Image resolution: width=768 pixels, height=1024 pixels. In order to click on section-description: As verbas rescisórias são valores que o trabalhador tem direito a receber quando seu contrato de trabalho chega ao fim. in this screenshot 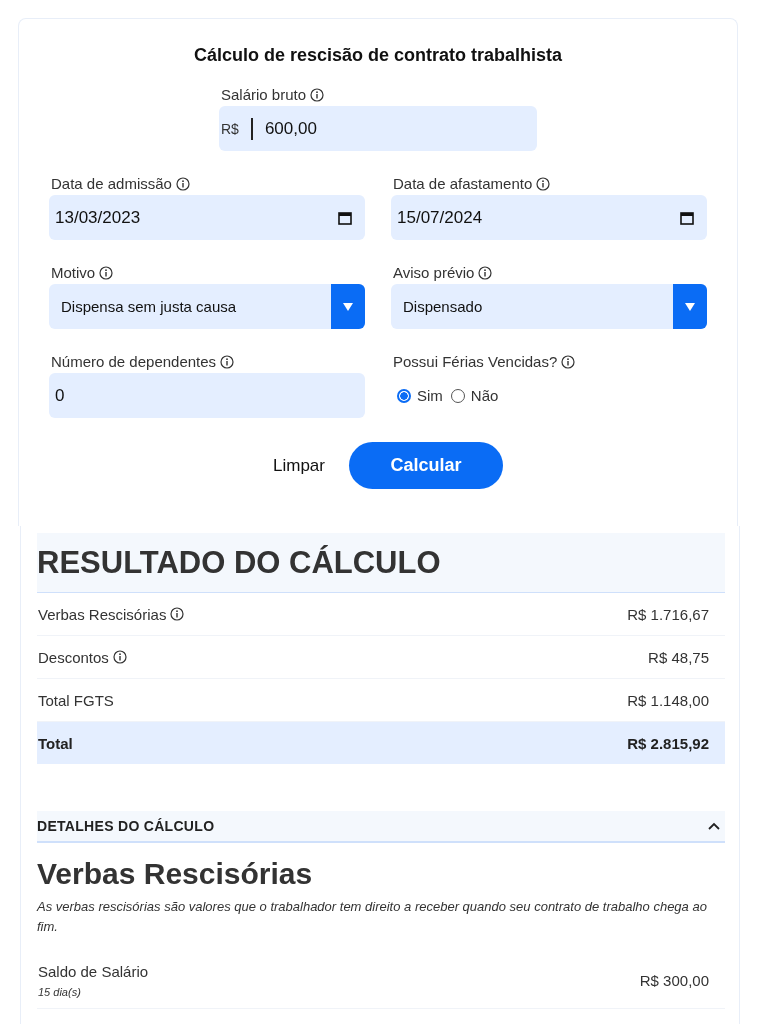, I will do `click(372, 917)`.